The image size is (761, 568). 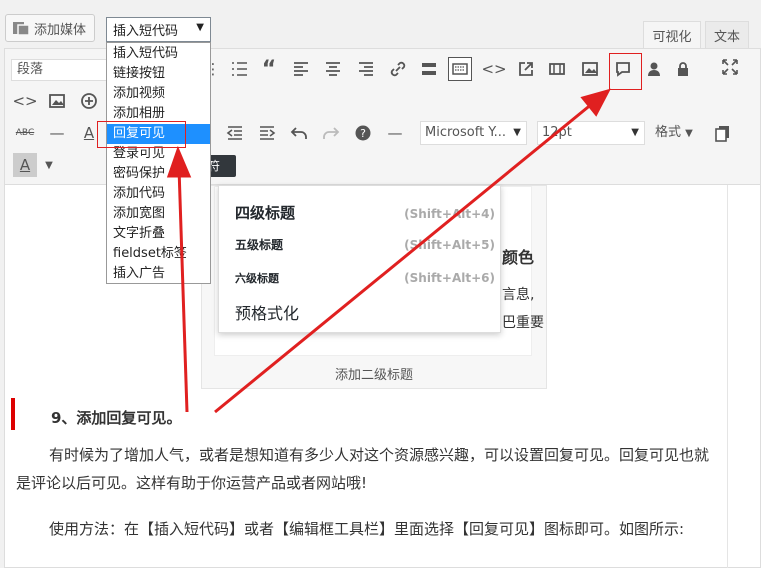 What do you see at coordinates (25, 165) in the screenshot?
I see `background-color-icon: A` at bounding box center [25, 165].